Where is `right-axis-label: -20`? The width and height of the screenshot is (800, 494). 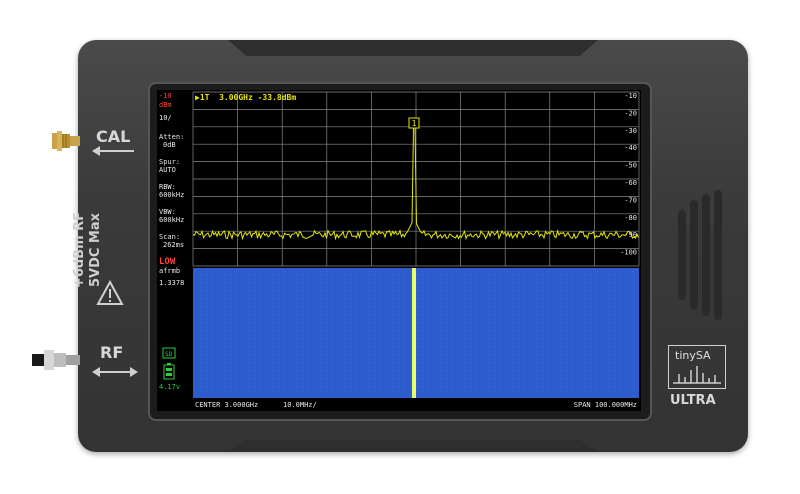
right-axis-label: -20 is located at coordinates (630, 113).